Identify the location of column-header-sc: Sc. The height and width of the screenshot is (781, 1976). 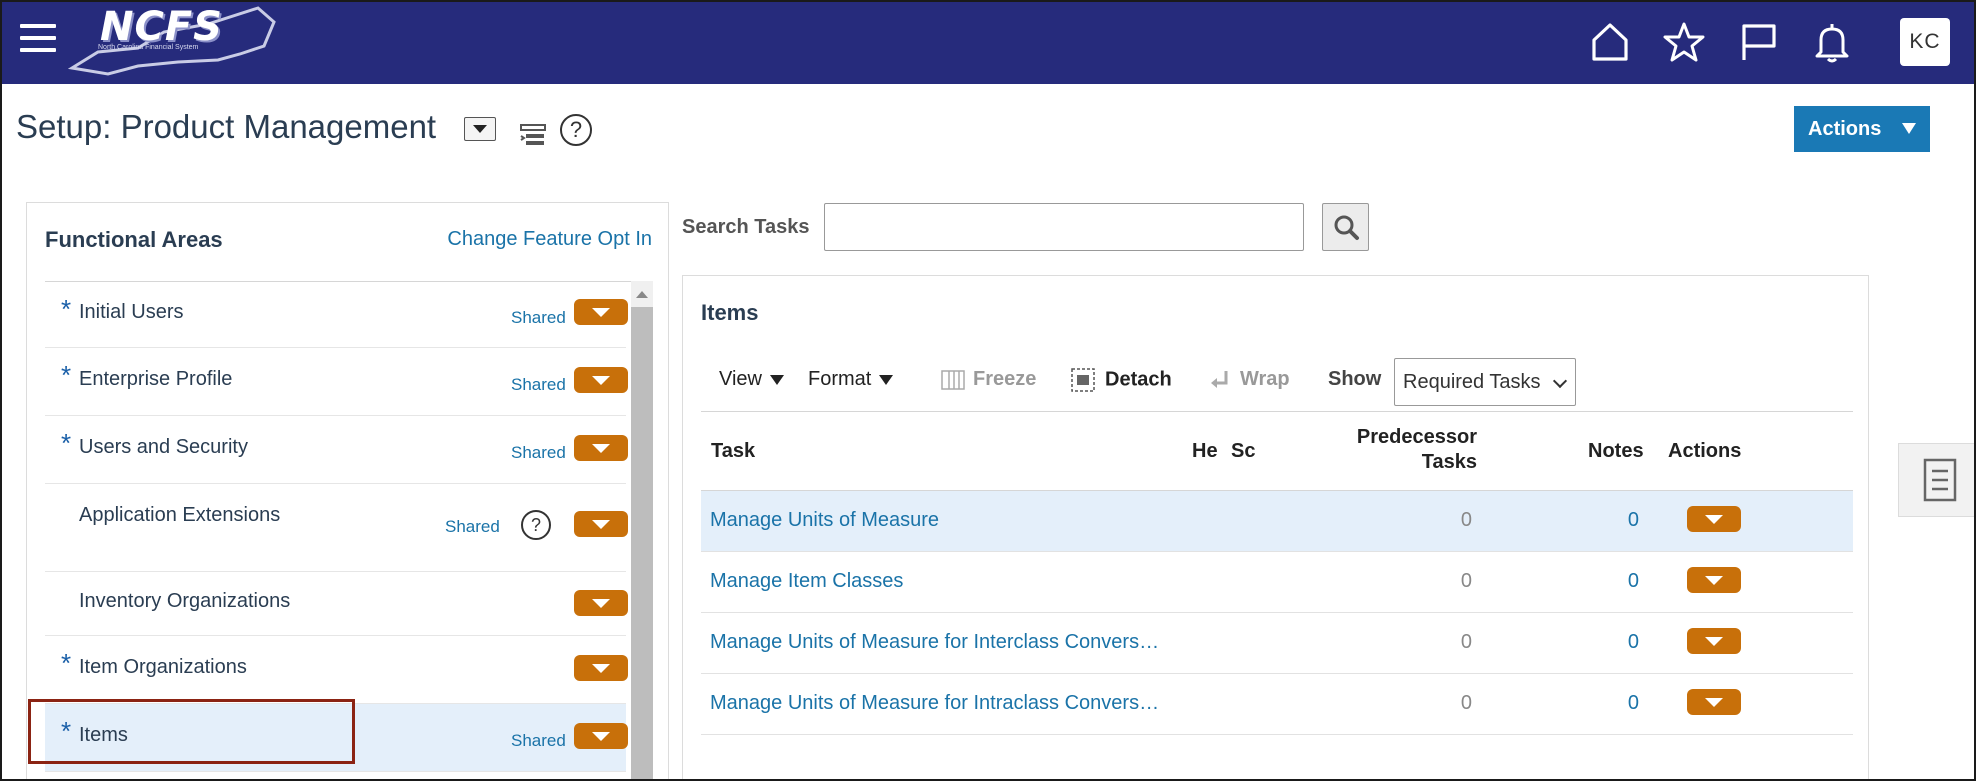
(1246, 451).